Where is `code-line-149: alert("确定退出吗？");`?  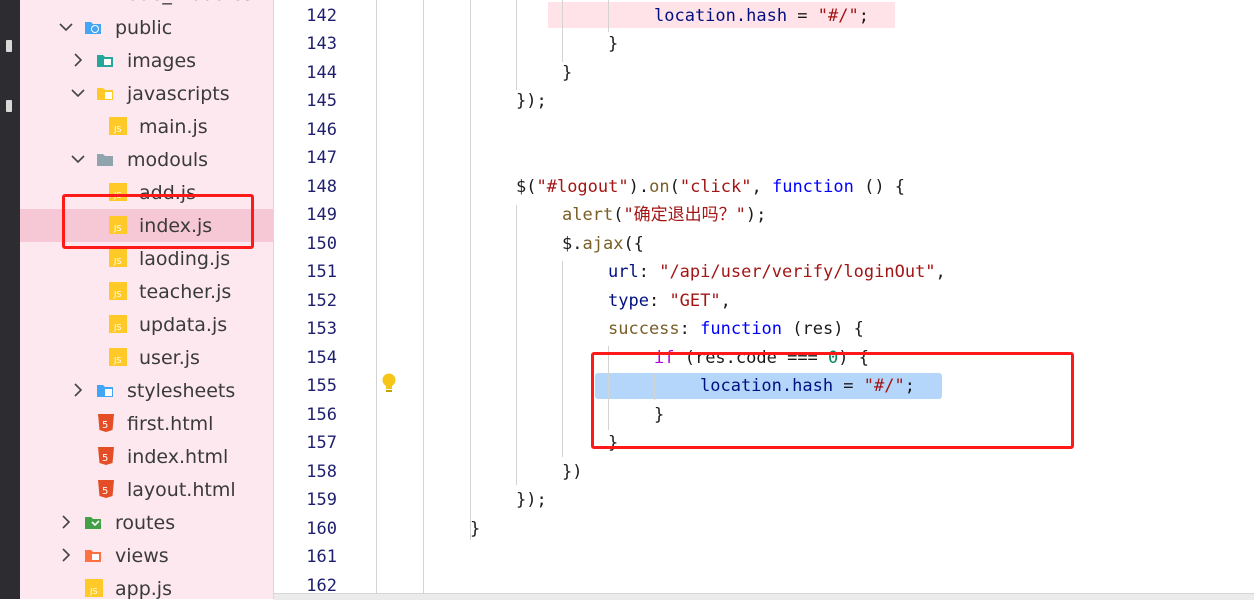
code-line-149: alert("确定退出吗？"); is located at coordinates (664, 215).